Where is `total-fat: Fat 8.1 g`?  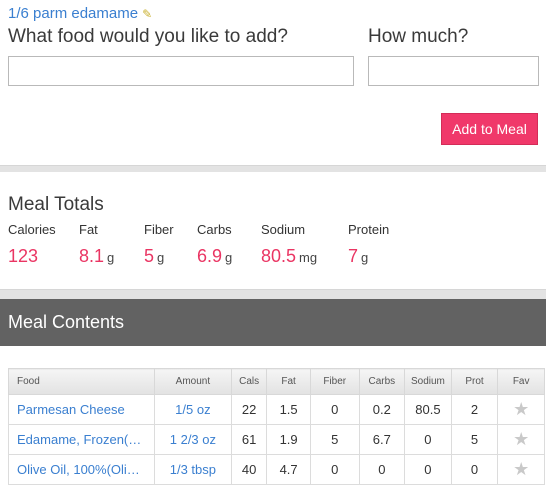 total-fat: Fat 8.1 g is located at coordinates (96, 244).